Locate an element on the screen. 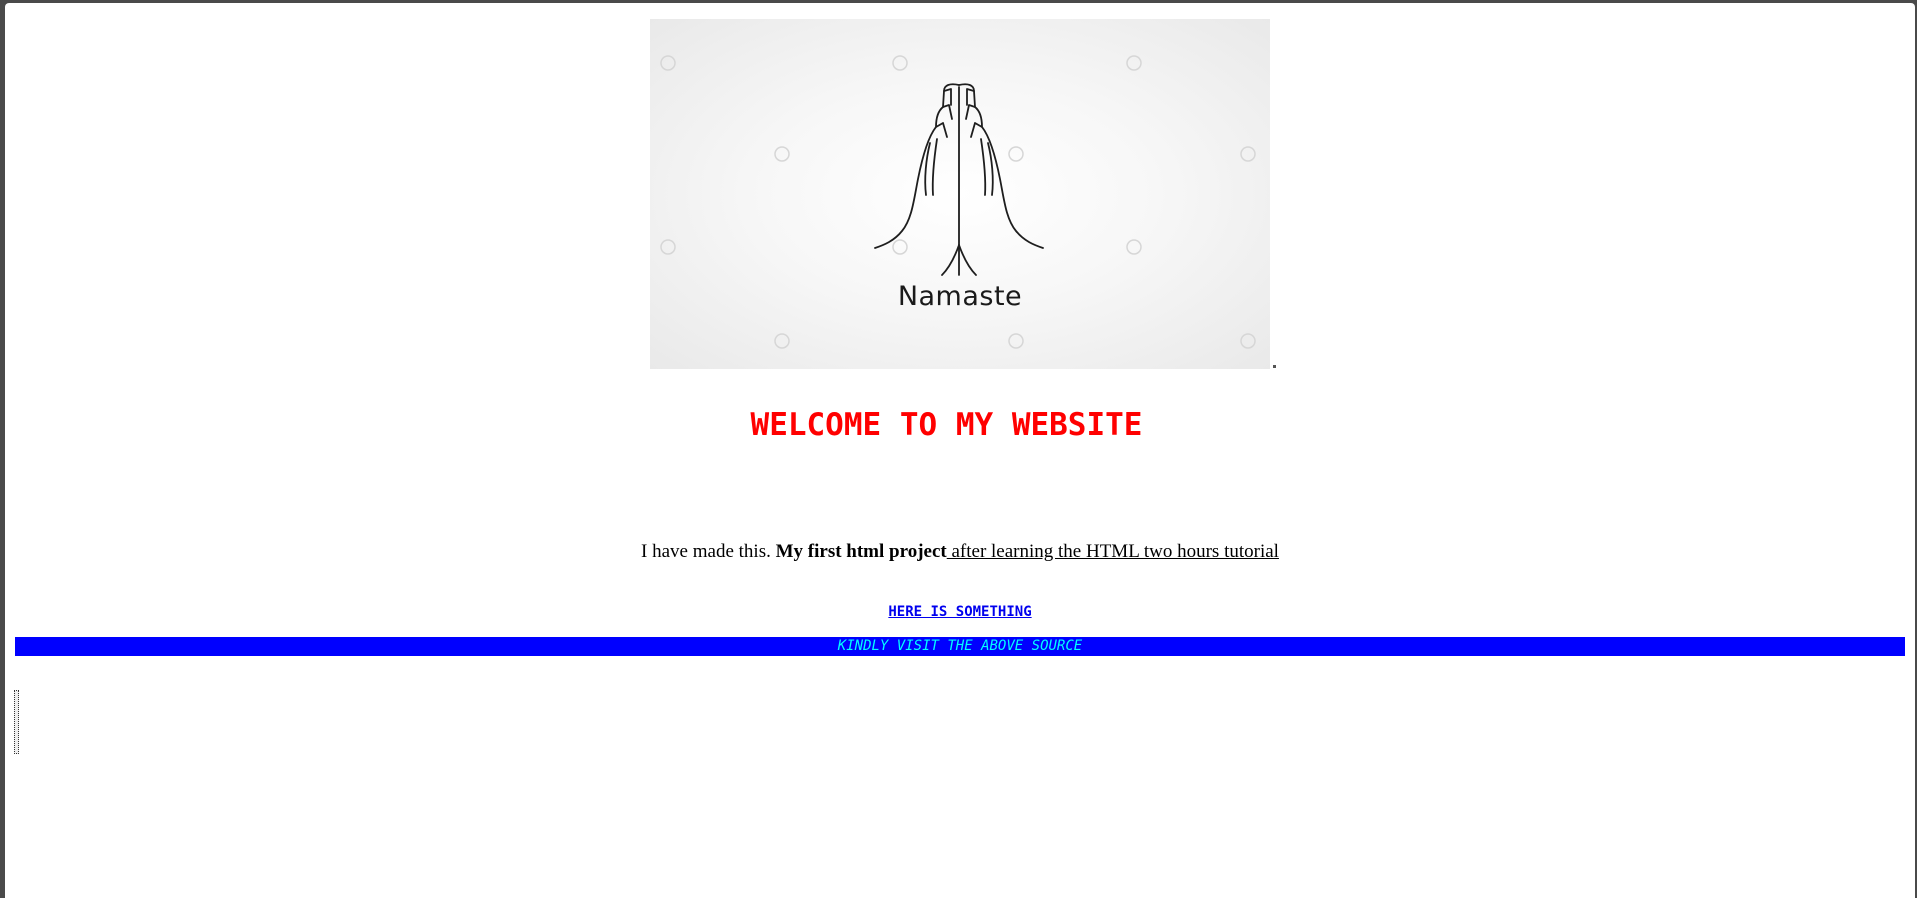 The image size is (1917, 898). marquee-bar: KINDLY VISIT THE ABOVE SOURCE is located at coordinates (960, 646).